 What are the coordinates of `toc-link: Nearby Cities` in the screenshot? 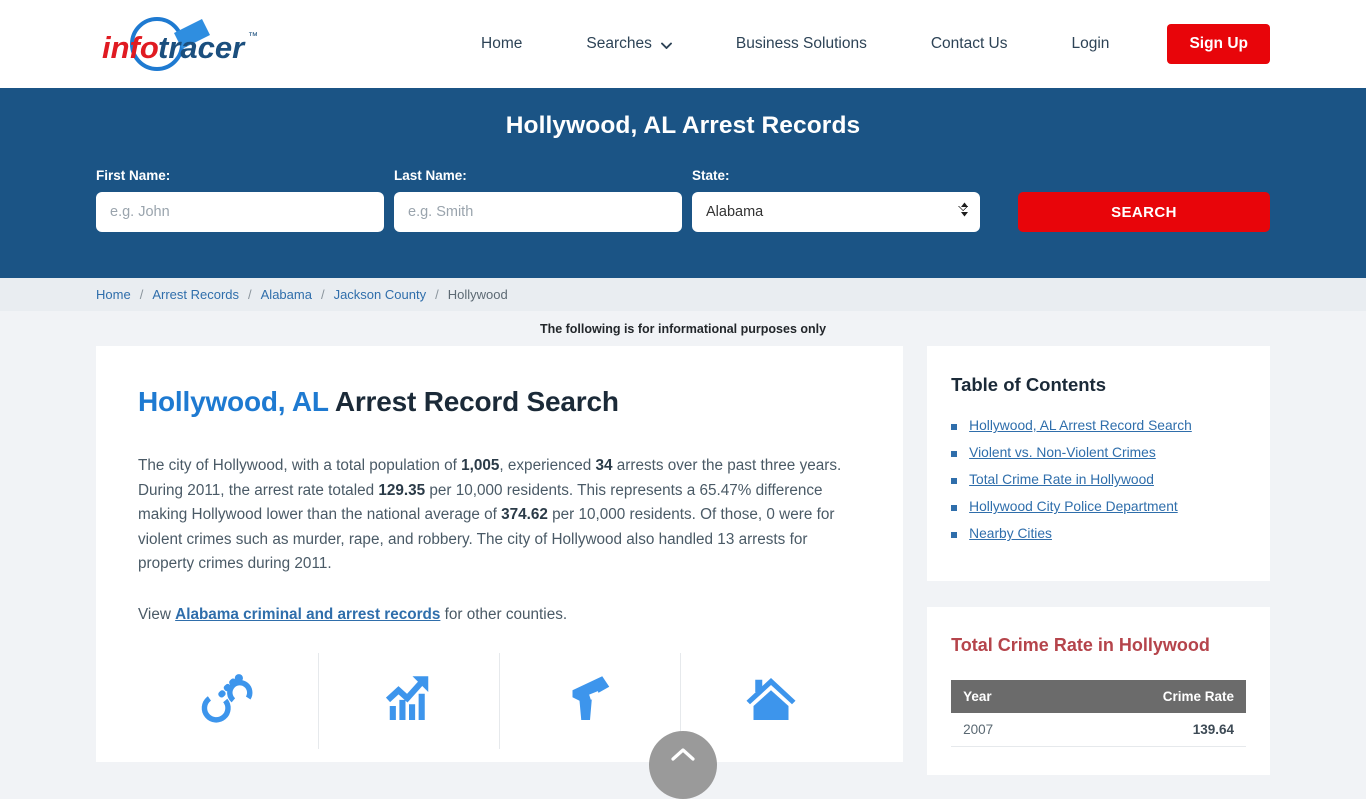 It's located at (1010, 533).